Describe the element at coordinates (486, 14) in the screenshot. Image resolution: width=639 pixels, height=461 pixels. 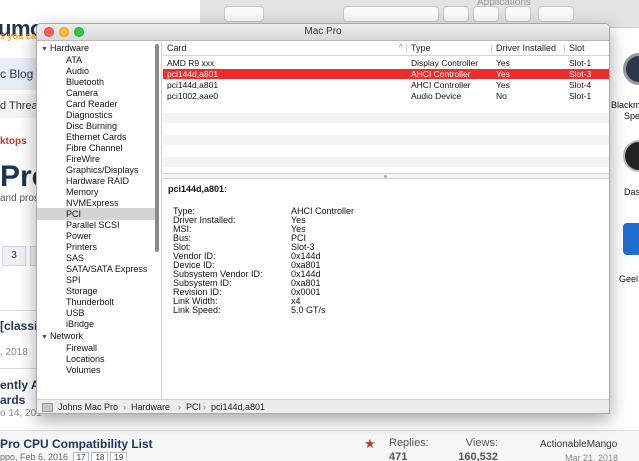
I see `finder-action-button` at that location.